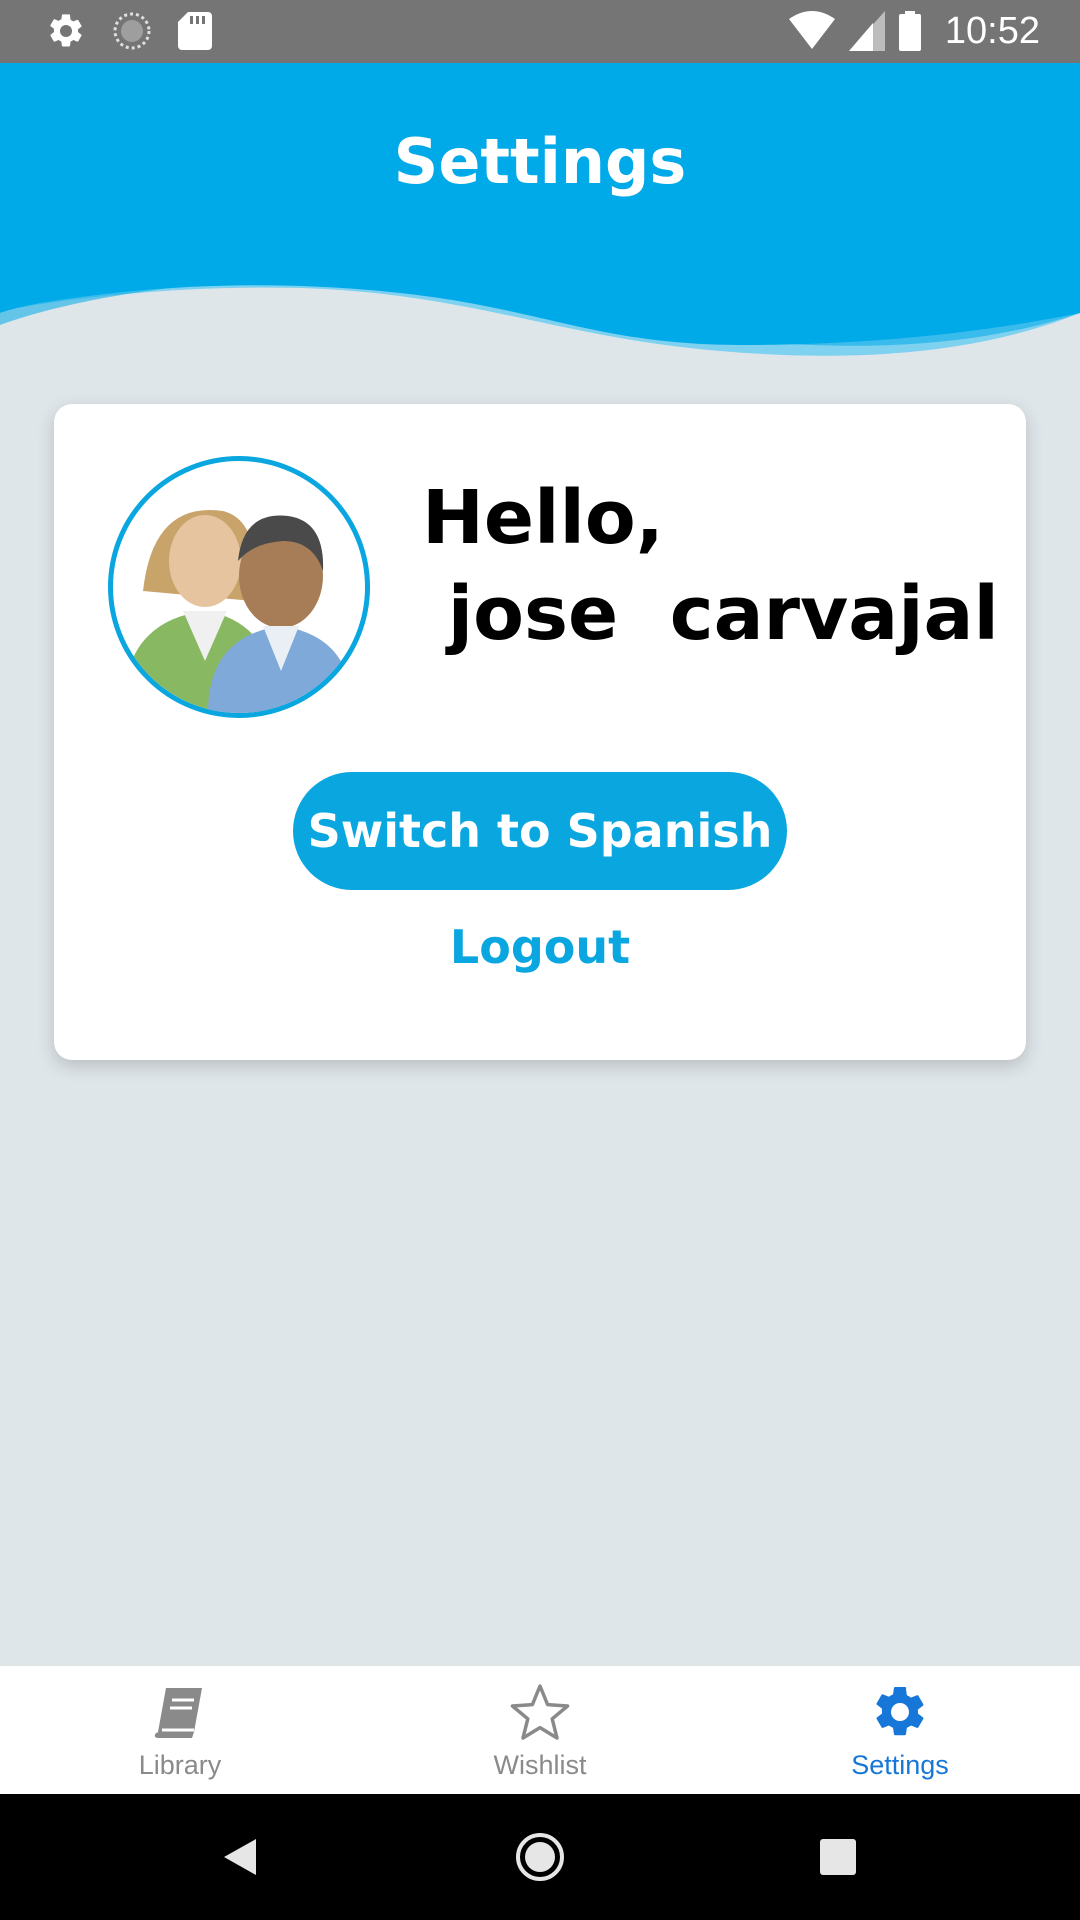 This screenshot has height=1920, width=1080. I want to click on sd-card-icon, so click(195, 31).